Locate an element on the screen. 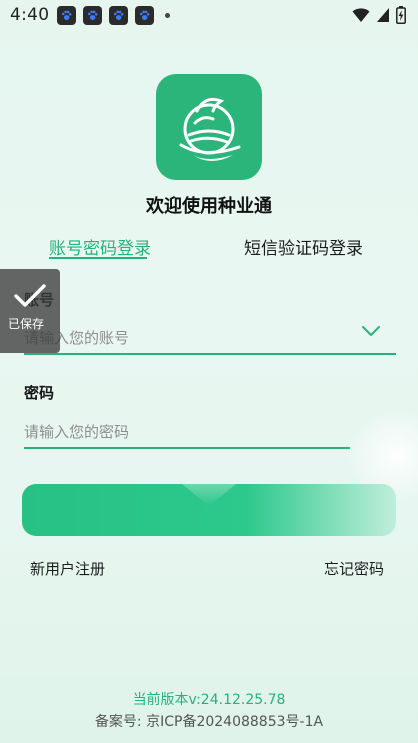 The width and height of the screenshot is (418, 743). tab-account-password-login: 账号密码登录 is located at coordinates (100, 246).